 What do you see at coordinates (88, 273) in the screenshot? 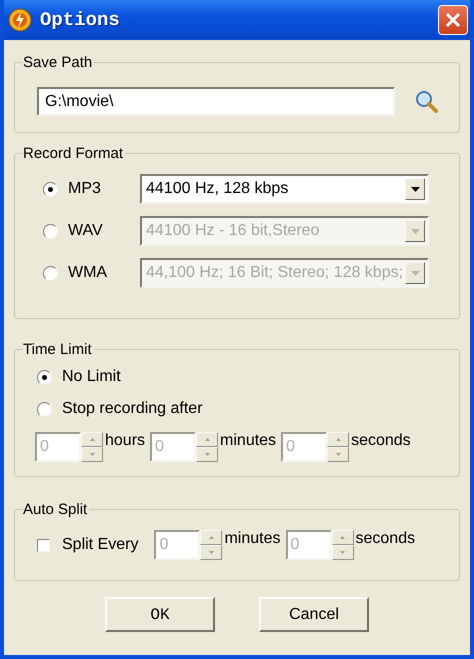
I see `radio-label: WMA` at bounding box center [88, 273].